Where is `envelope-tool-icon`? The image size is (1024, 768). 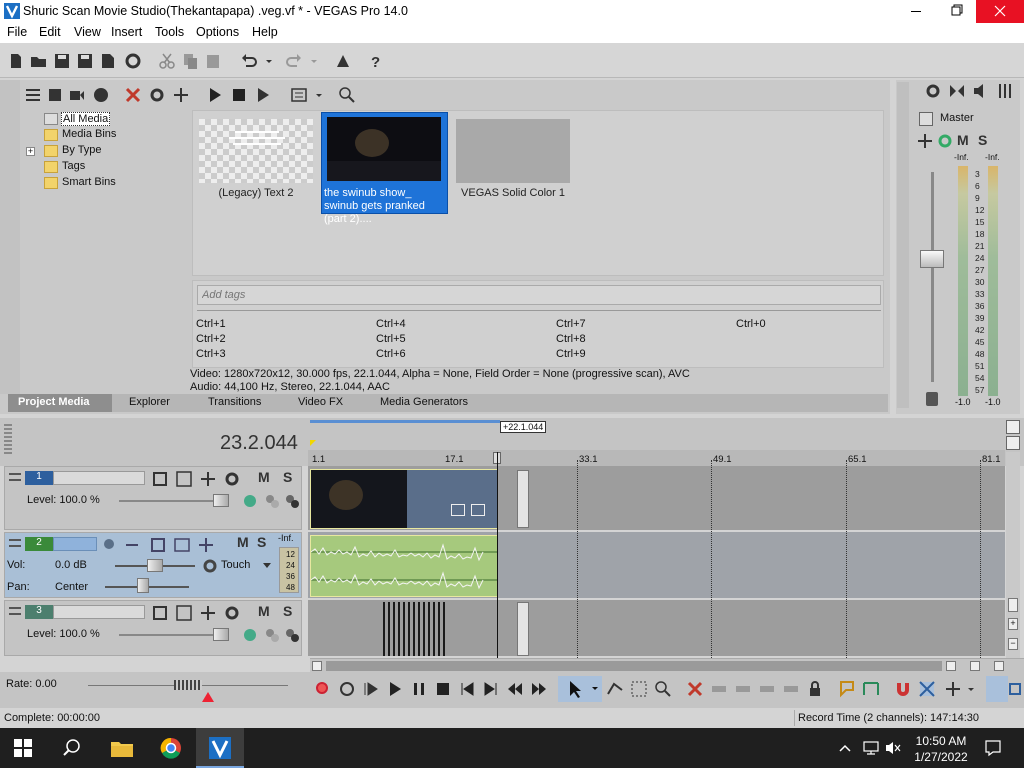
envelope-tool-icon is located at coordinates (615, 689).